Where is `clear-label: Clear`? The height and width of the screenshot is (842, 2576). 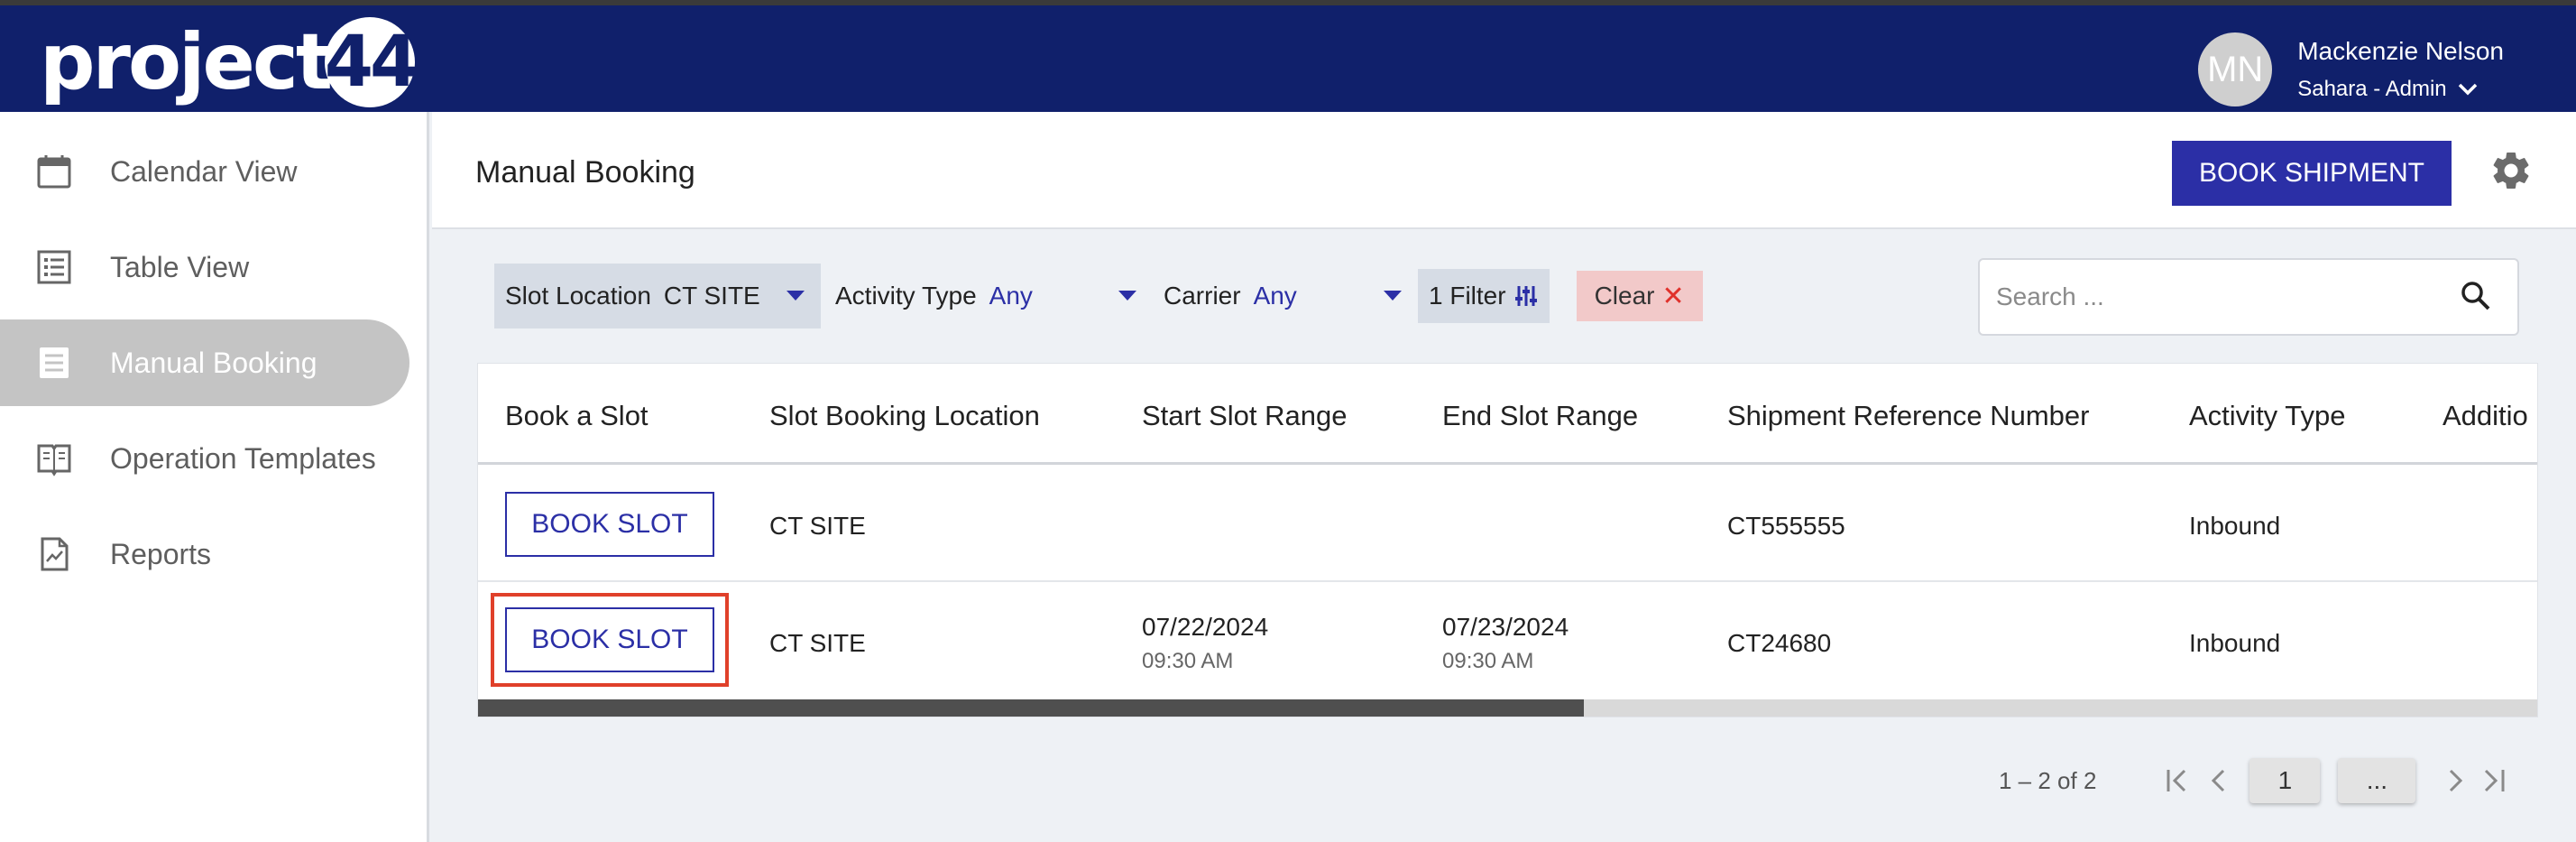
clear-label: Clear is located at coordinates (1624, 296).